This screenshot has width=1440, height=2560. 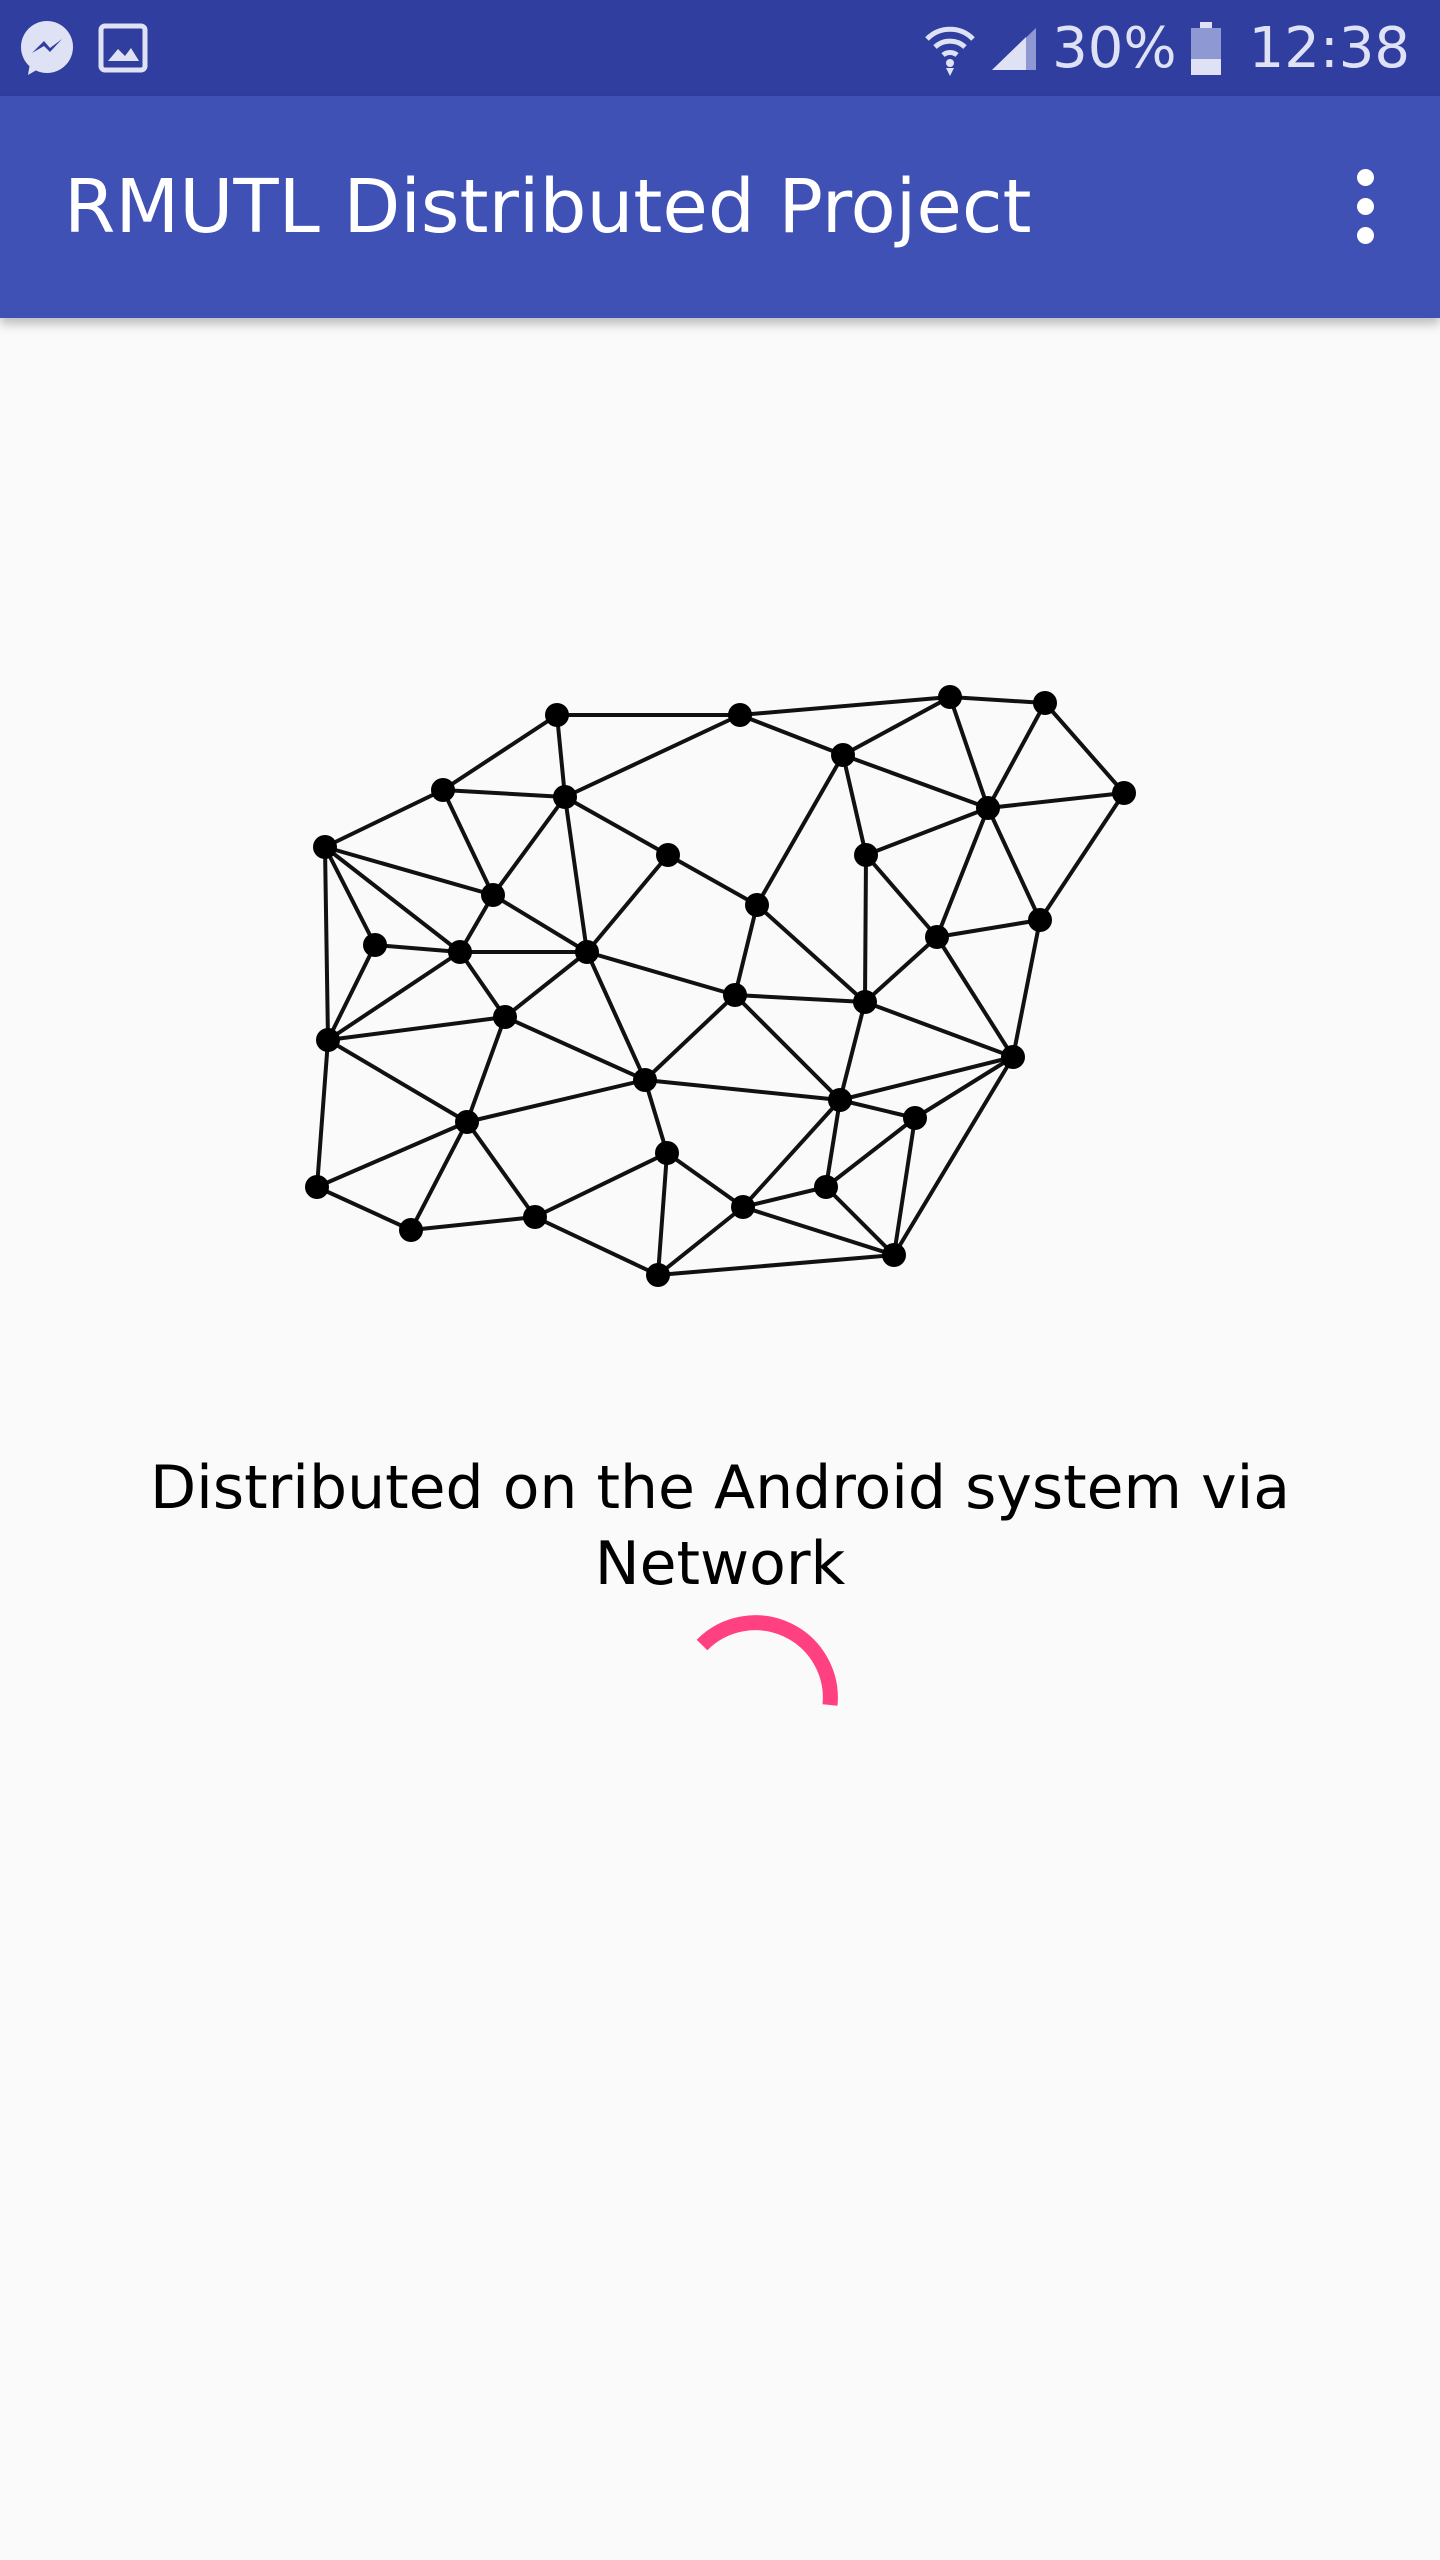 I want to click on overflow-menu-icon, so click(x=1365, y=206).